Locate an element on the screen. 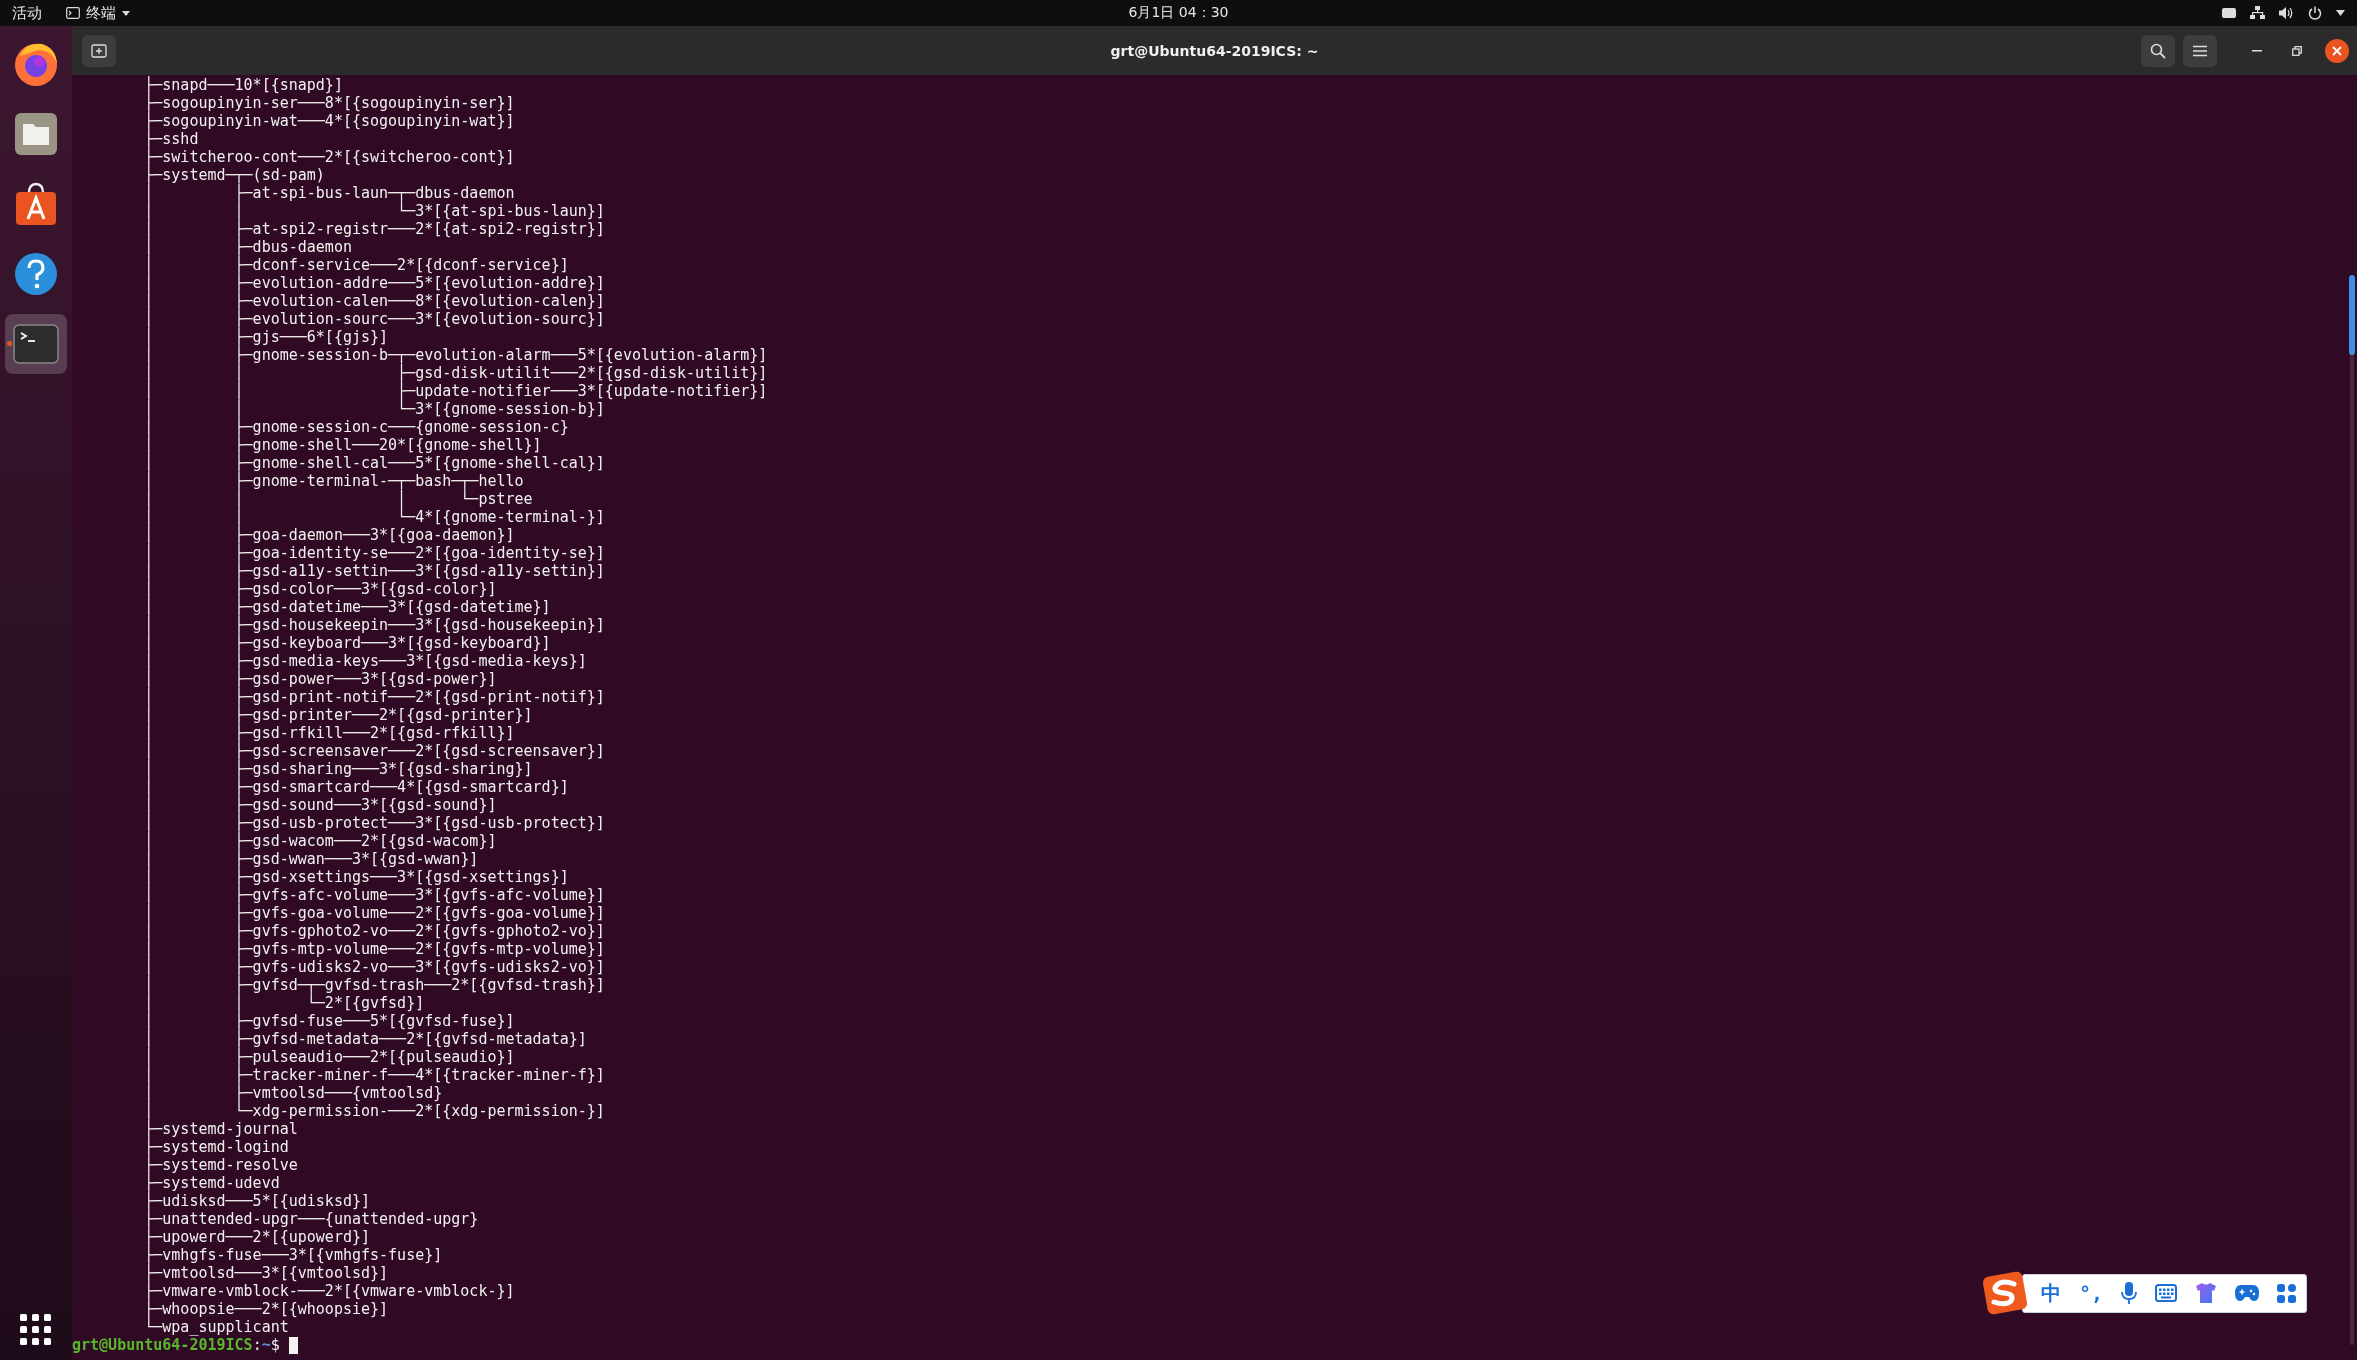  grid-icon is located at coordinates (2286, 1293).